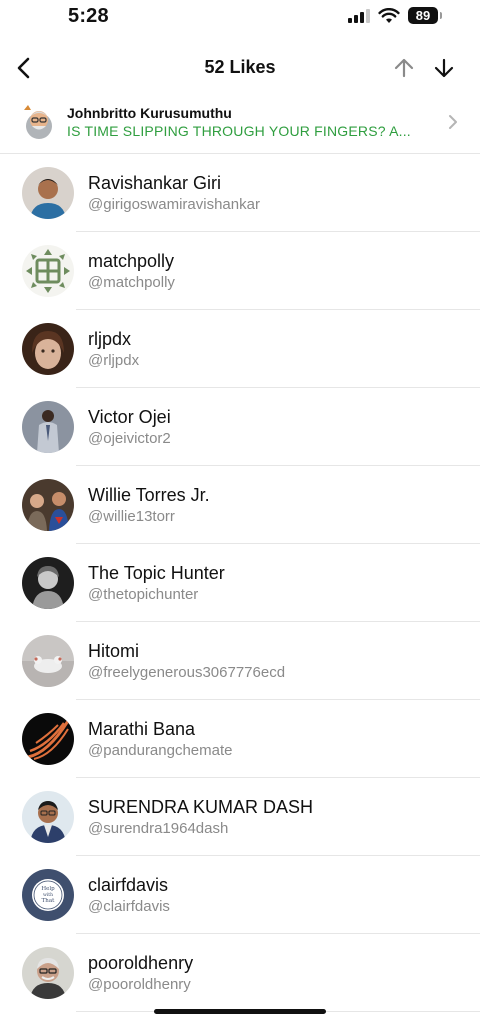 This screenshot has height=1023, width=480. Describe the element at coordinates (149, 113) in the screenshot. I see `post-author: Johnbritto Kurusumuthu` at that location.